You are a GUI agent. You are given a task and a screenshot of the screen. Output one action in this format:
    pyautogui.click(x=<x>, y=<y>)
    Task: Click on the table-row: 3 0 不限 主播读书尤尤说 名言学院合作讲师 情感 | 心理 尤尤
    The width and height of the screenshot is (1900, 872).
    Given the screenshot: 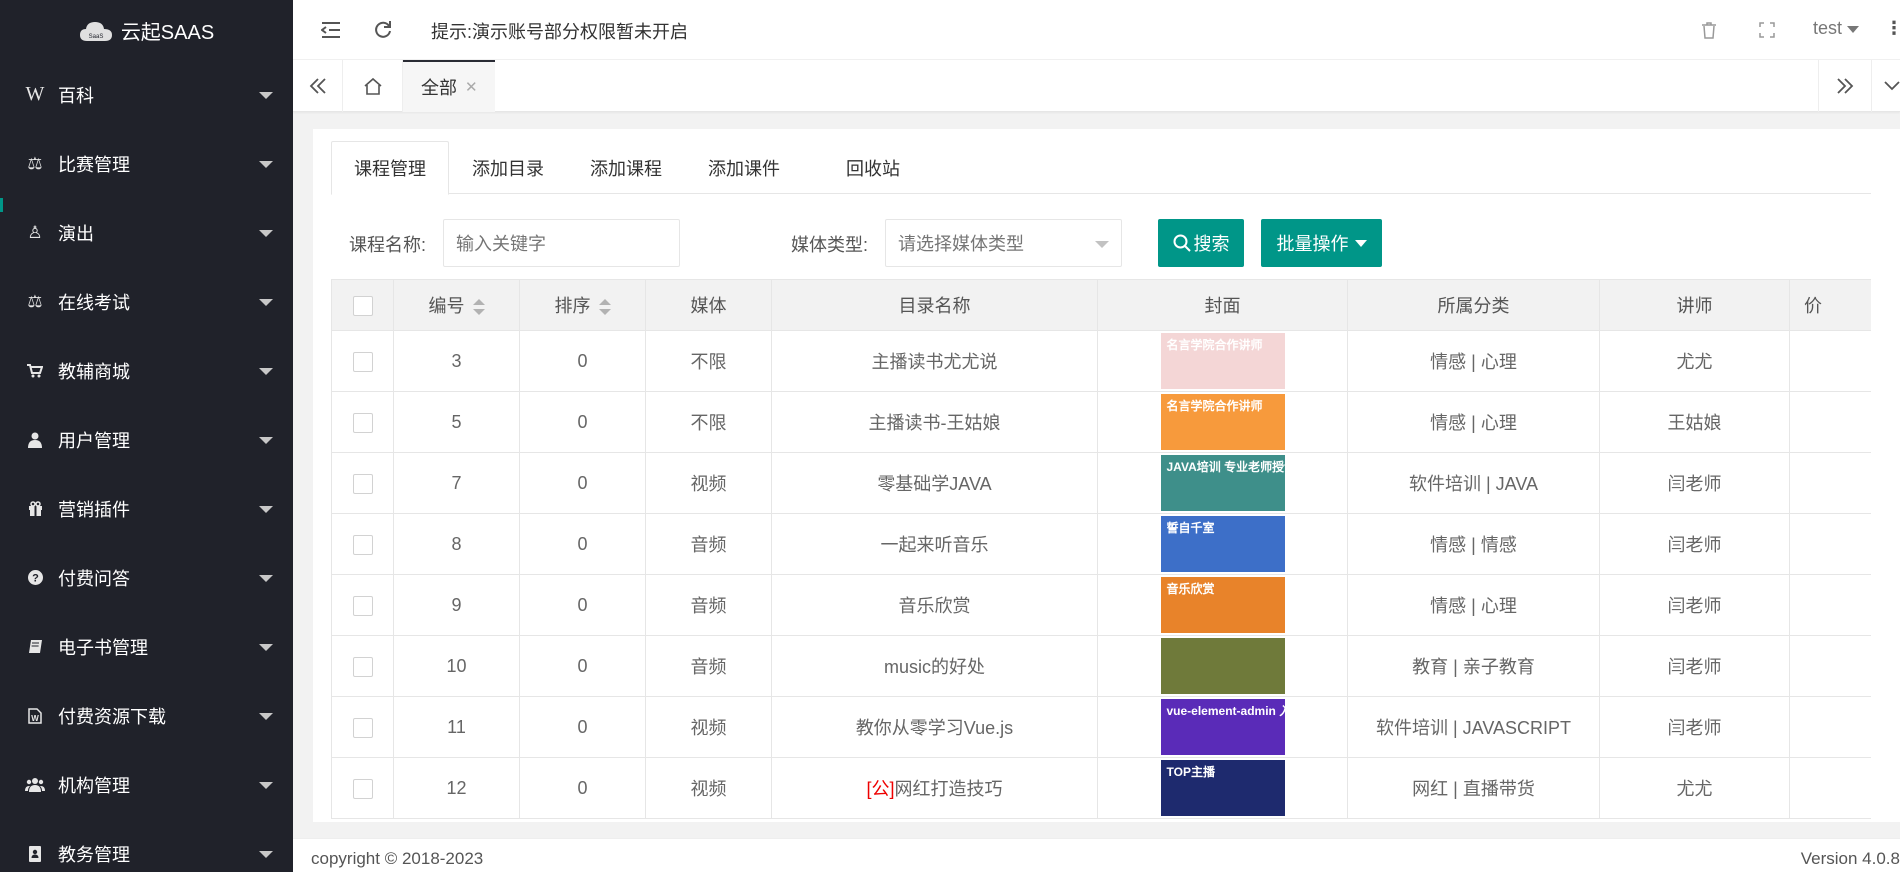 What is the action you would take?
    pyautogui.click(x=1101, y=361)
    